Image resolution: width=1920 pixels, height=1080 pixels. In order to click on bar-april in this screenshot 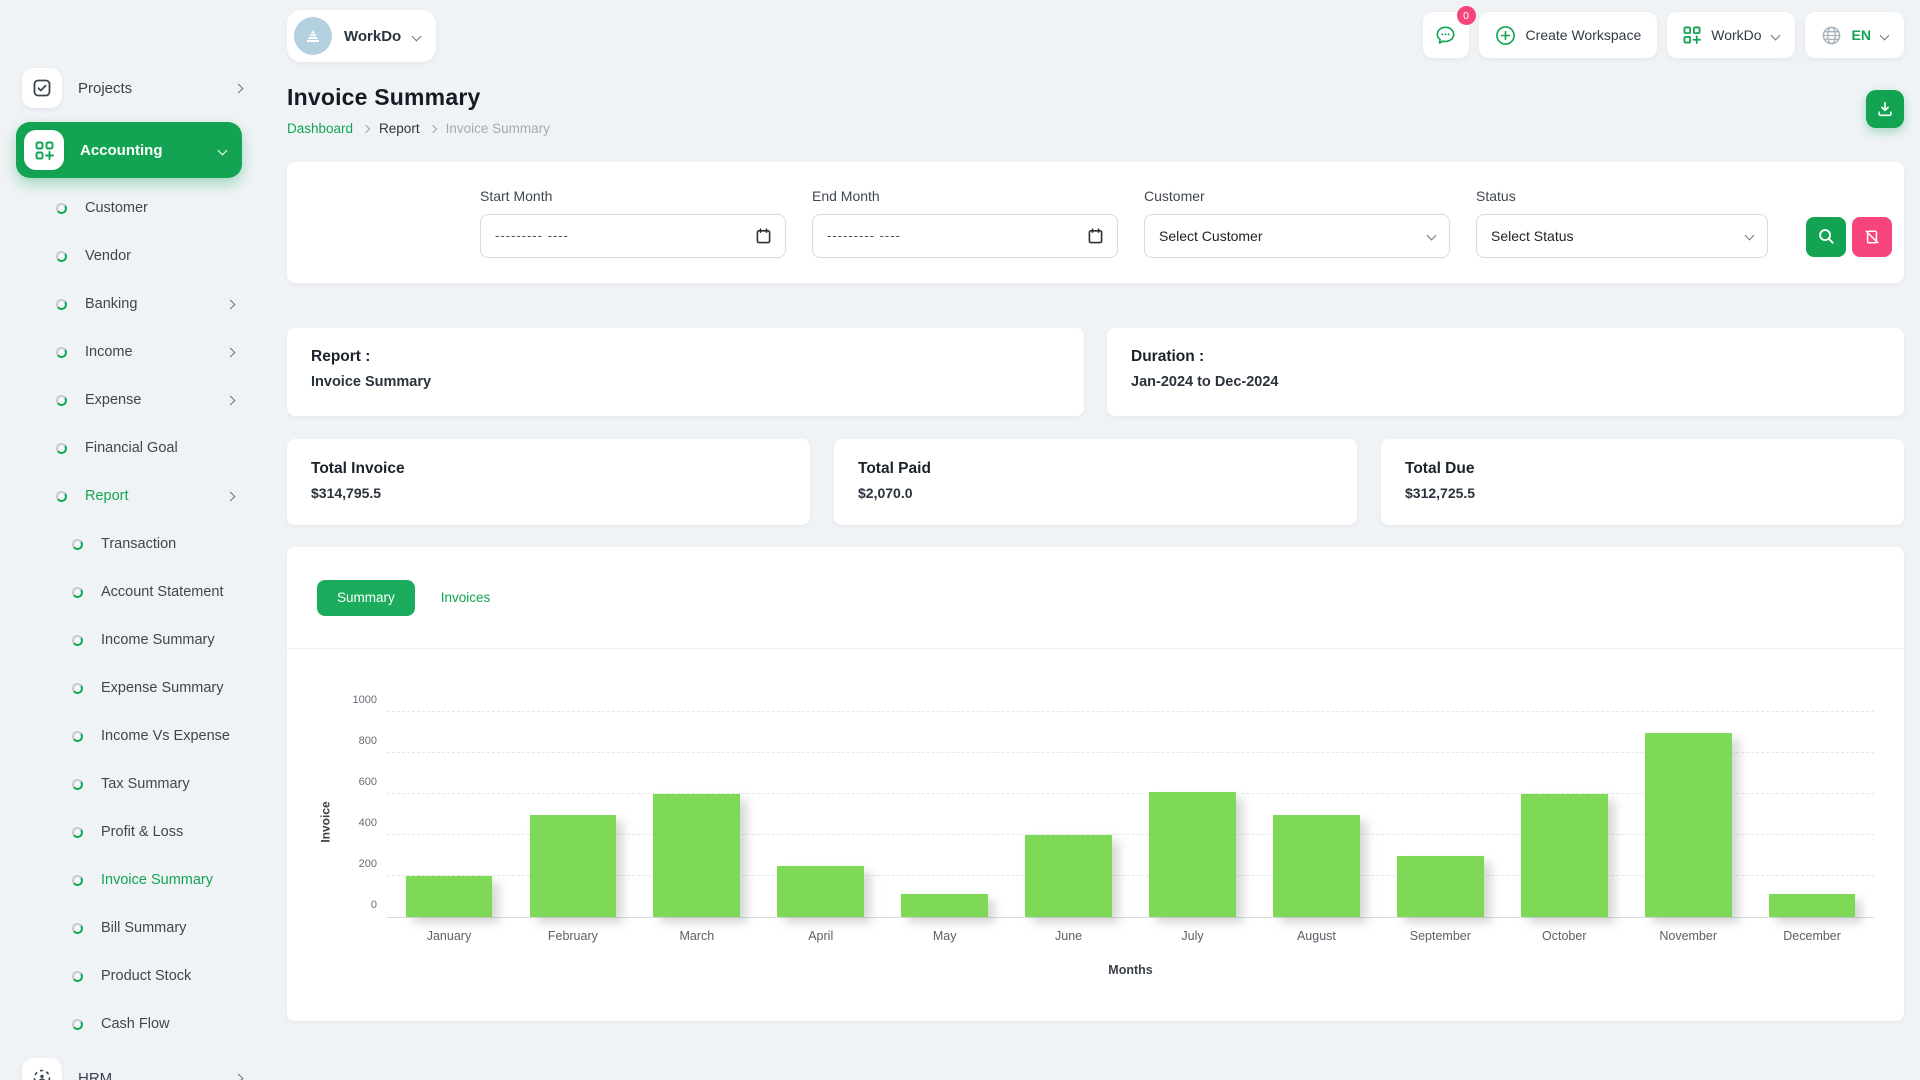, I will do `click(821, 891)`.